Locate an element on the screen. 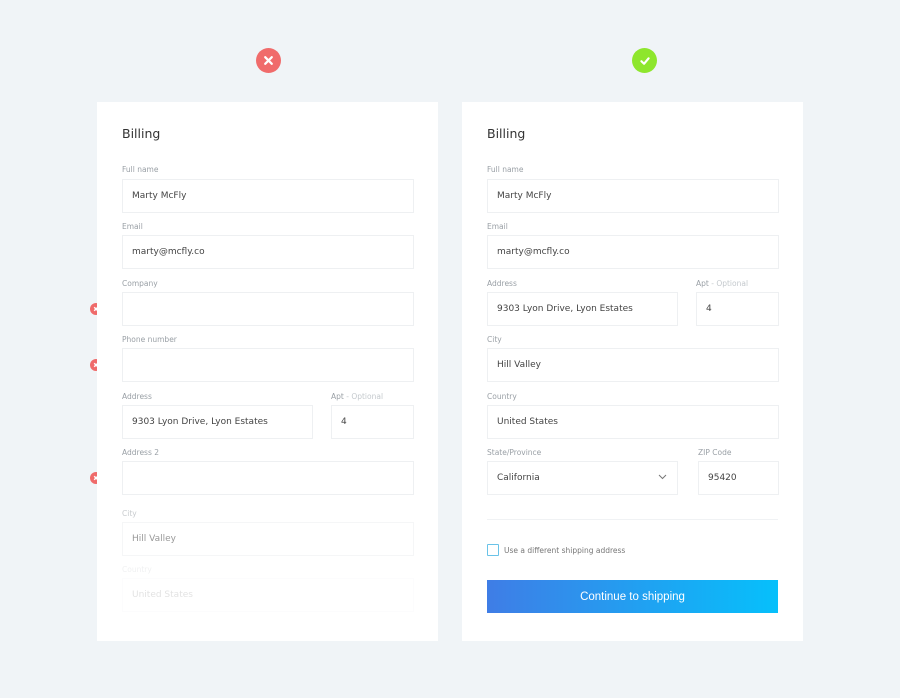 This screenshot has height=698, width=900. checkbox-label: Use a different shipping address is located at coordinates (564, 550).